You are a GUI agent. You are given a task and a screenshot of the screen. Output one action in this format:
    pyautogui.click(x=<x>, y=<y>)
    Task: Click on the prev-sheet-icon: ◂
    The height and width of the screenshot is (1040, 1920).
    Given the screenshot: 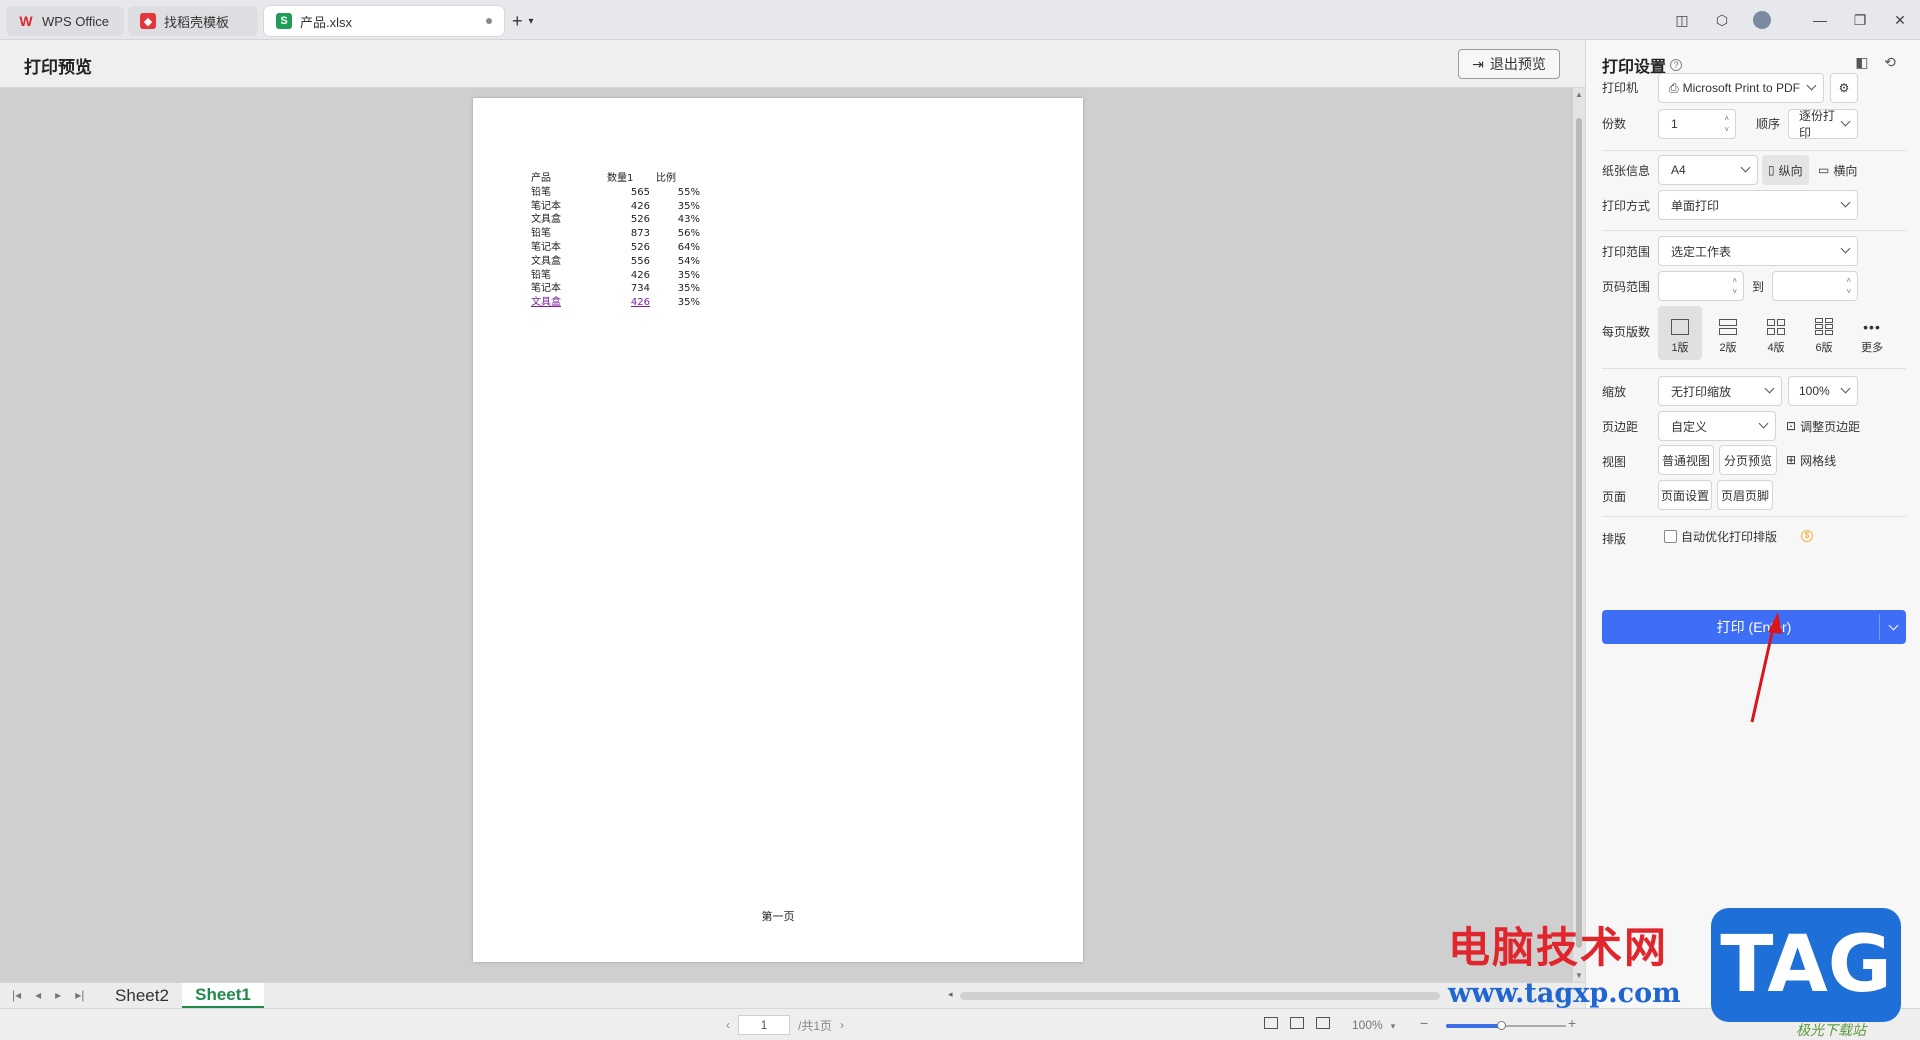 What is the action you would take?
    pyautogui.click(x=38, y=995)
    